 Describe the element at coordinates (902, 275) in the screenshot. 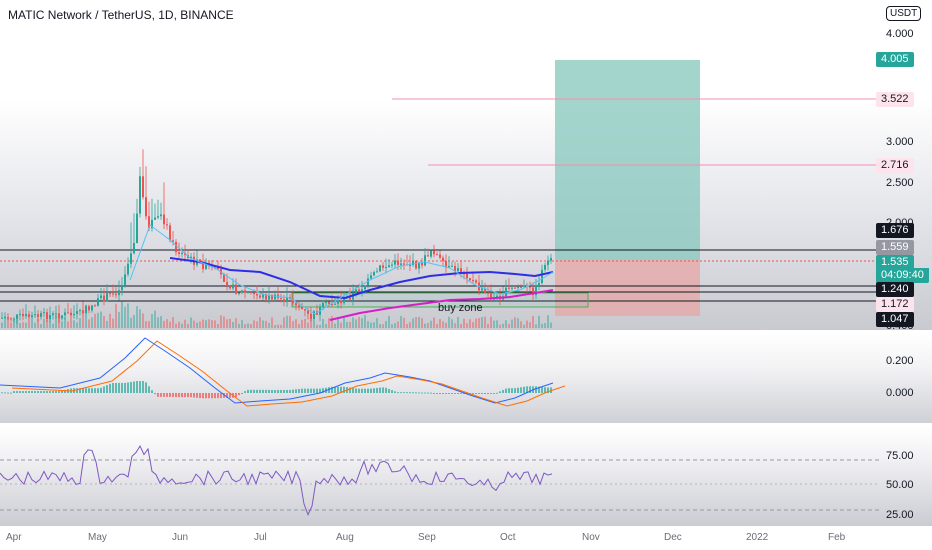

I see `countdown-tag: 04:09:40` at that location.